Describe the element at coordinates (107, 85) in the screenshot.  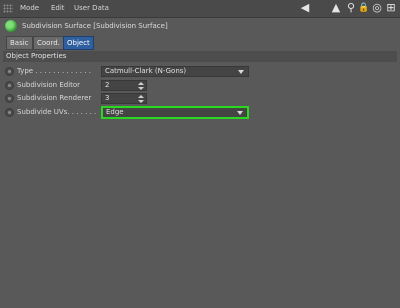
I see `field-value: 2` at that location.